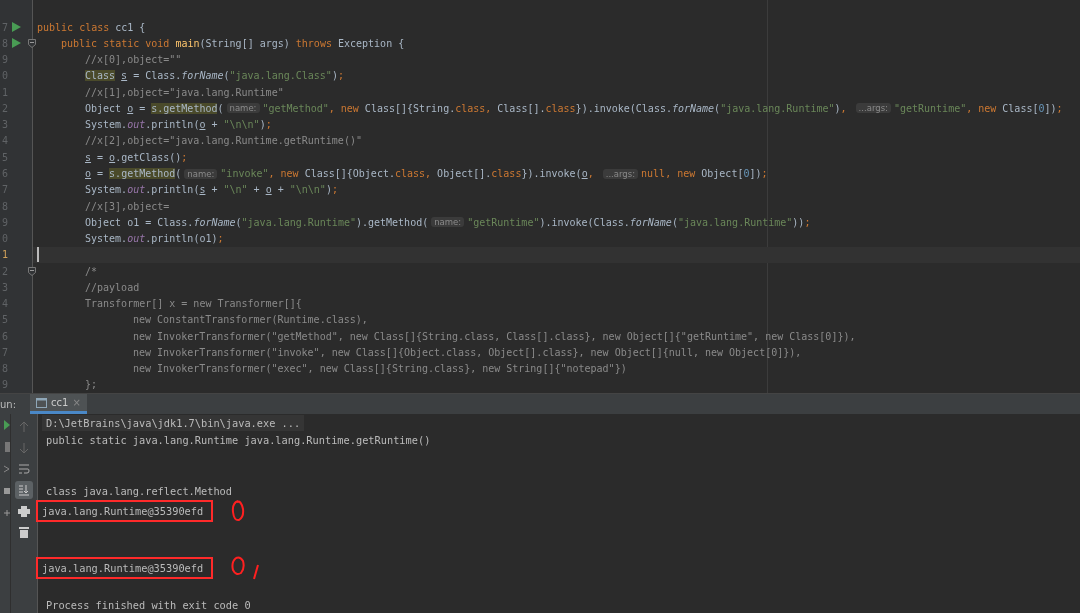 The width and height of the screenshot is (1080, 613). Describe the element at coordinates (91, 271) in the screenshot. I see `code-line: /*` at that location.